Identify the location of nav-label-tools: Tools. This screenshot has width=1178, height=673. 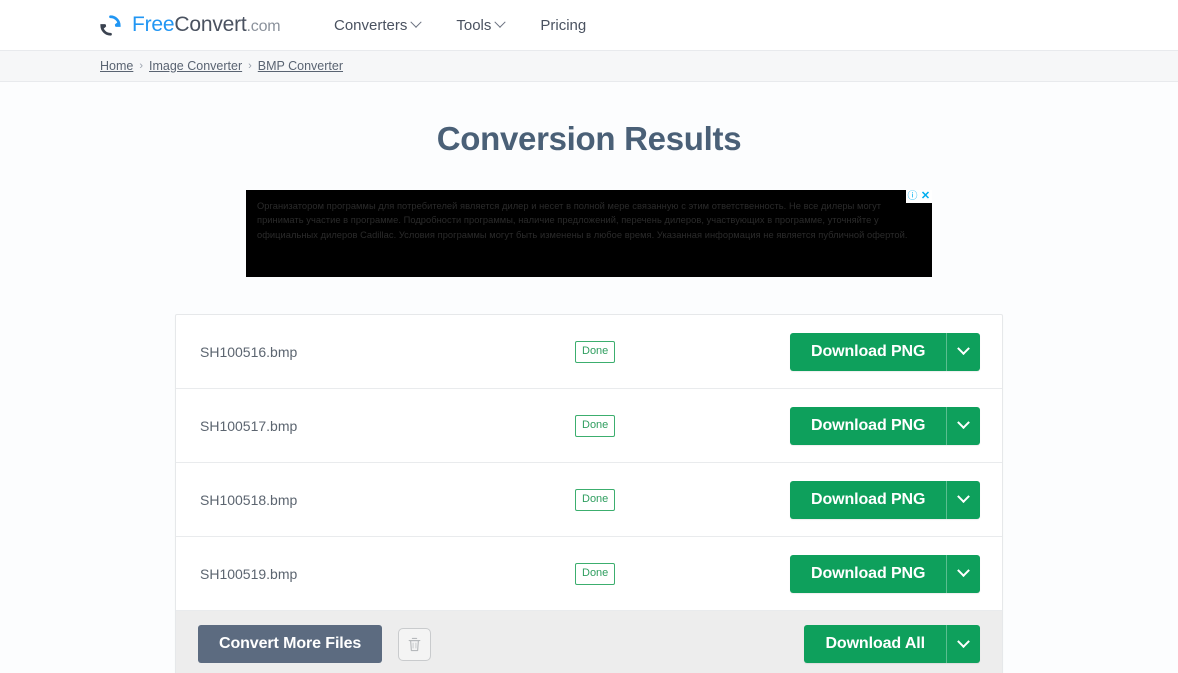
(474, 25).